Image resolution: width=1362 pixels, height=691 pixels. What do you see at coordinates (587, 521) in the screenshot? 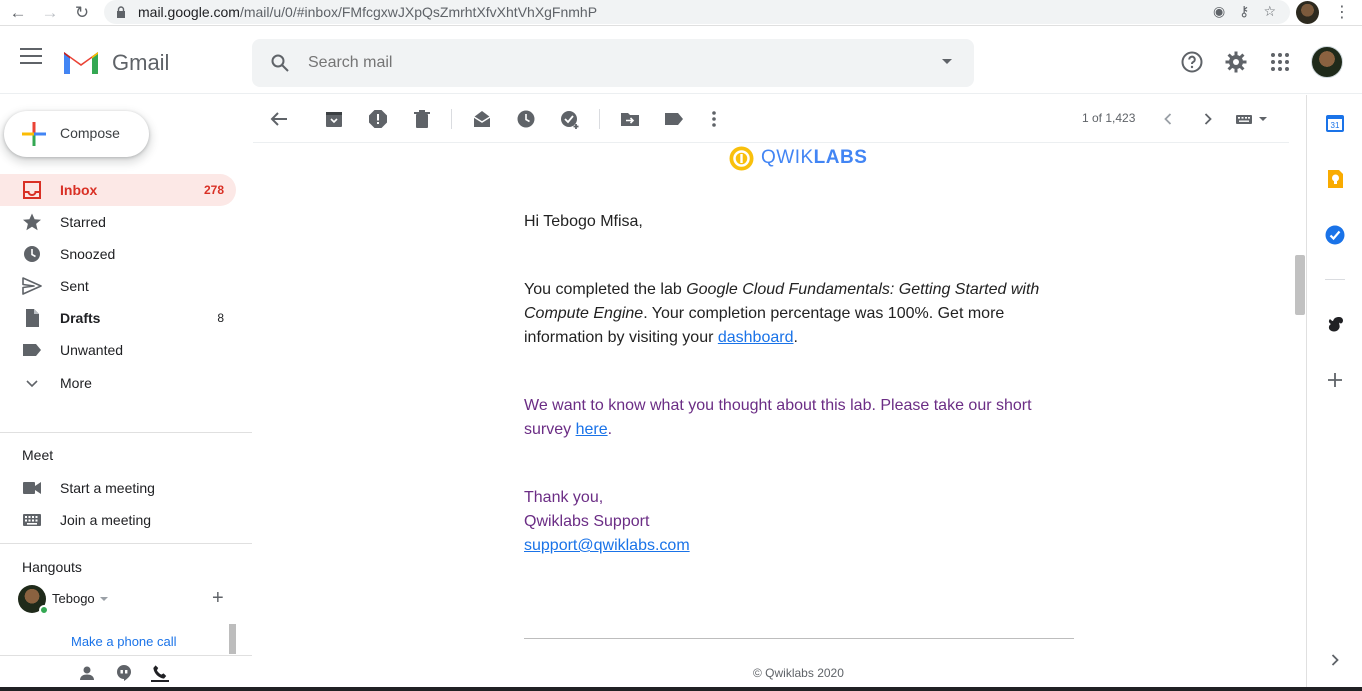
I see `signature-text: Qwiklabs Support` at bounding box center [587, 521].